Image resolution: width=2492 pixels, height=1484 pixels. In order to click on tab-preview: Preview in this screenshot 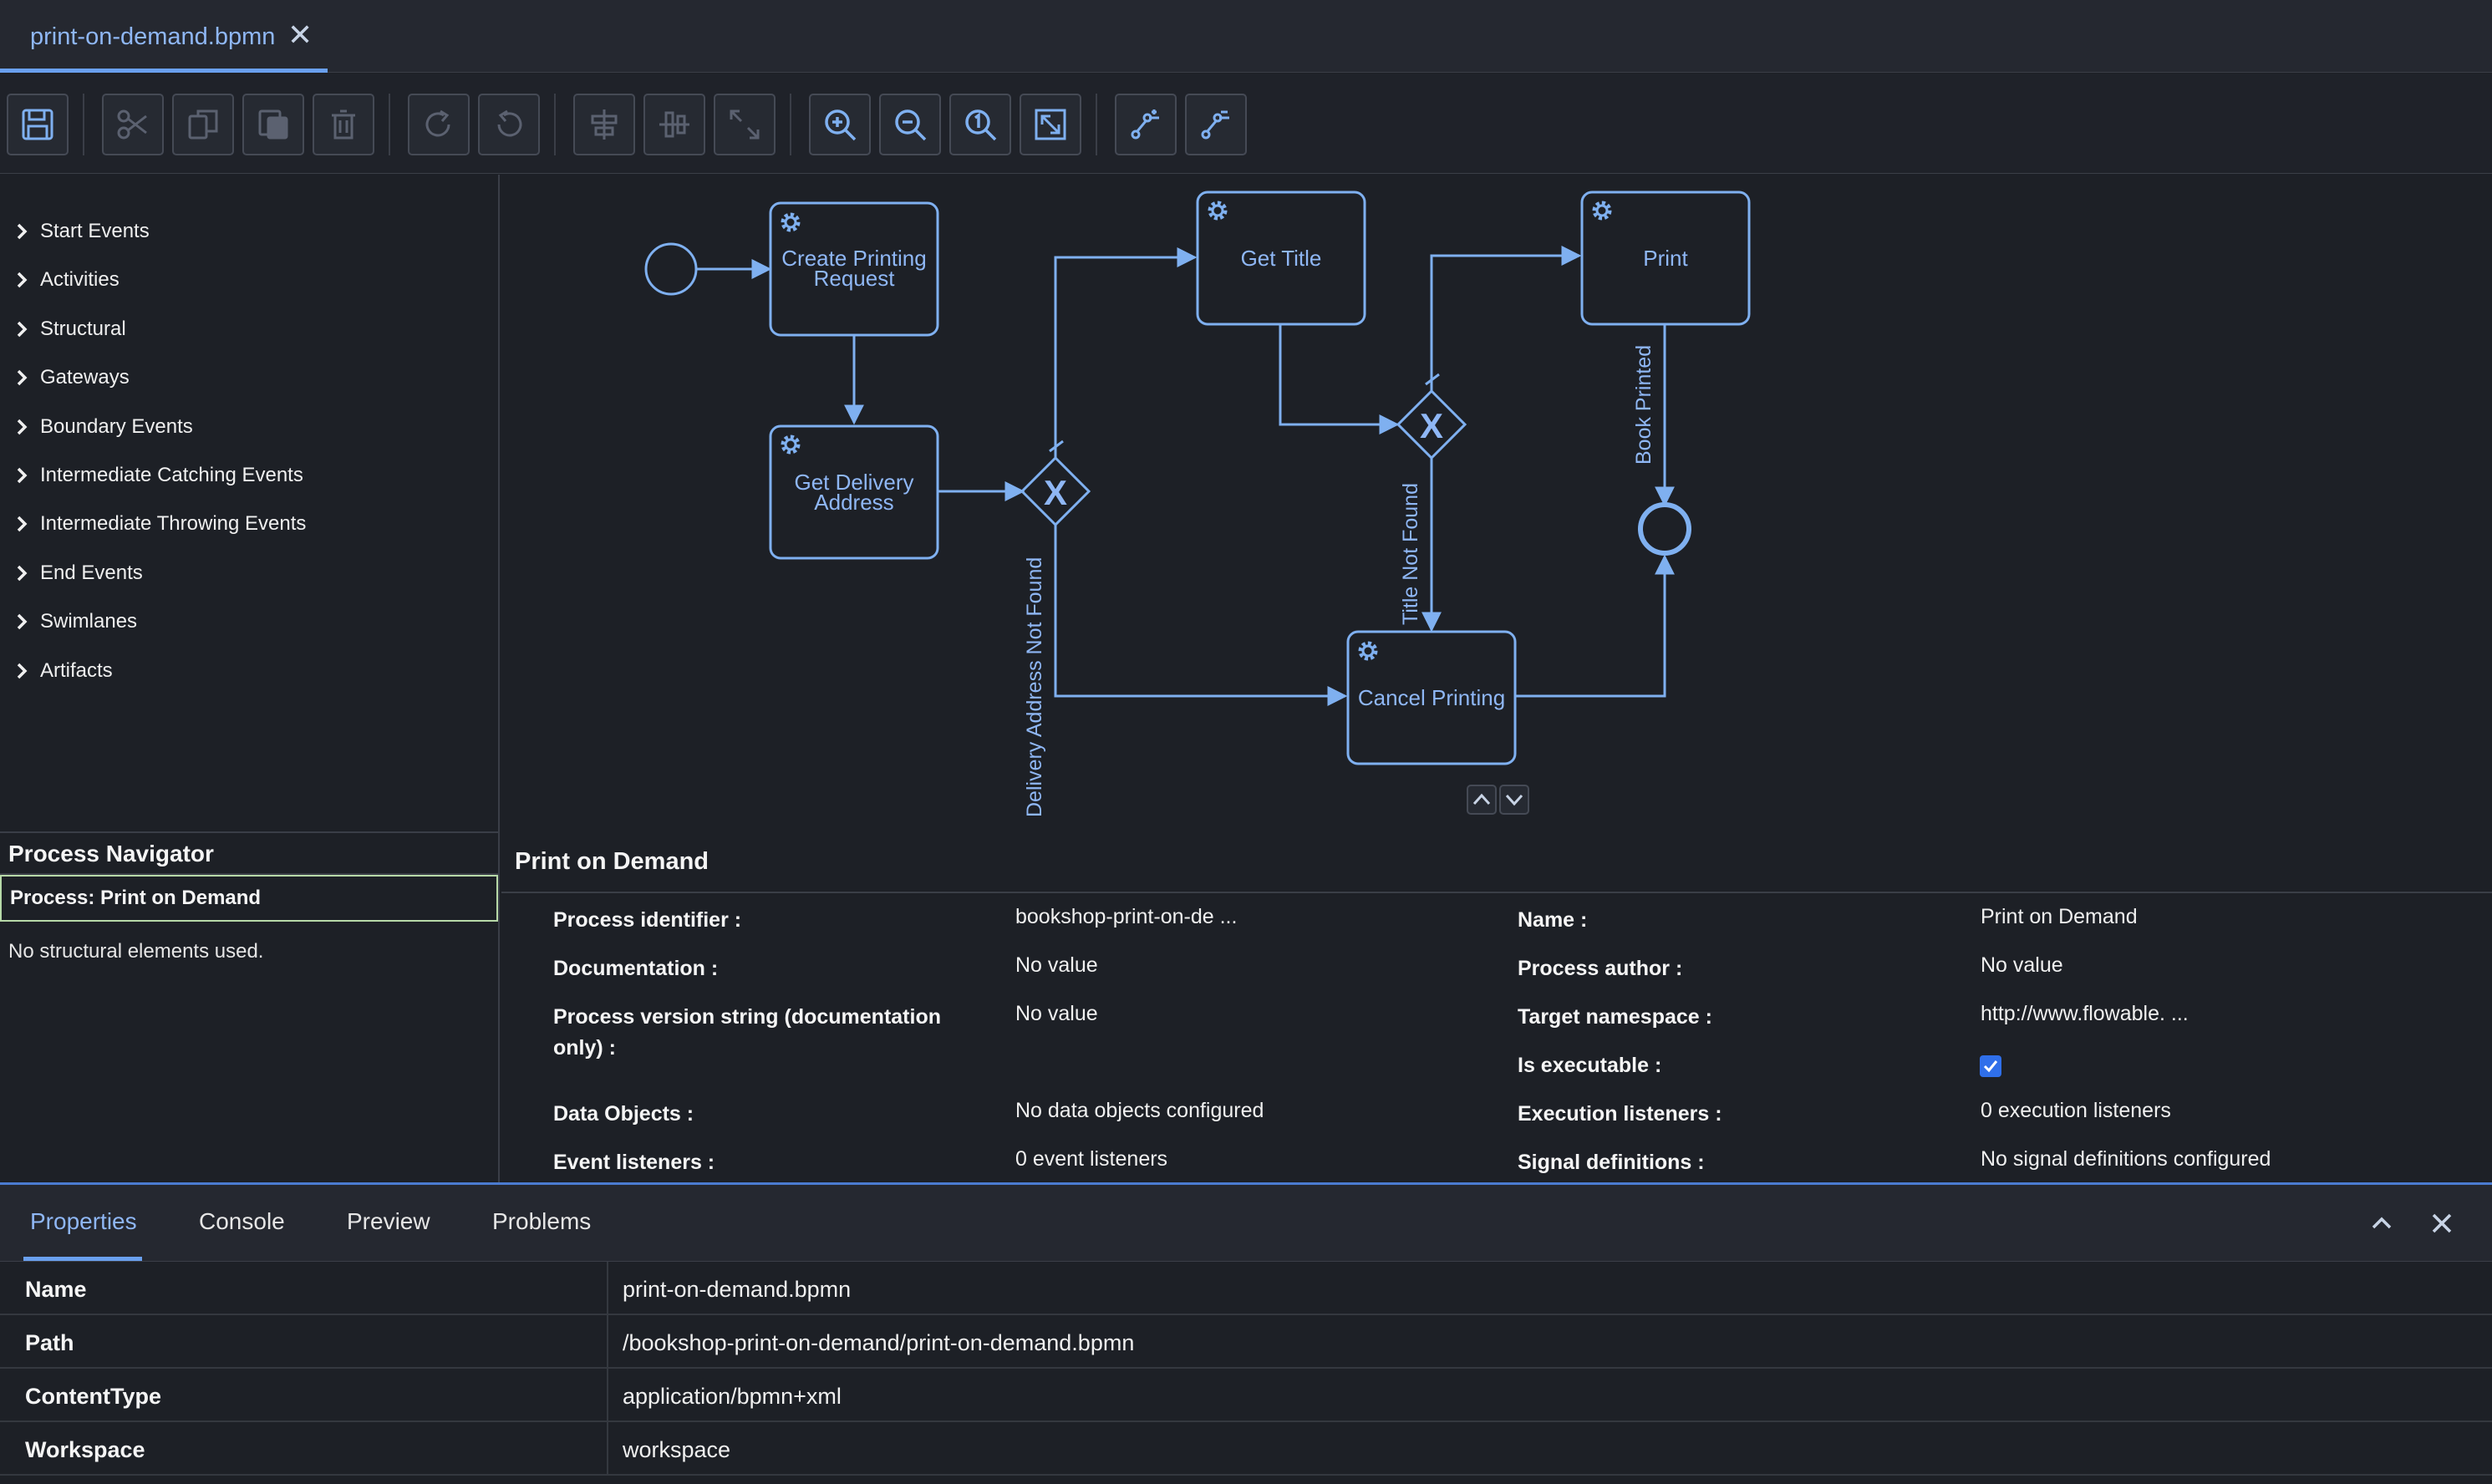, I will do `click(388, 1221)`.